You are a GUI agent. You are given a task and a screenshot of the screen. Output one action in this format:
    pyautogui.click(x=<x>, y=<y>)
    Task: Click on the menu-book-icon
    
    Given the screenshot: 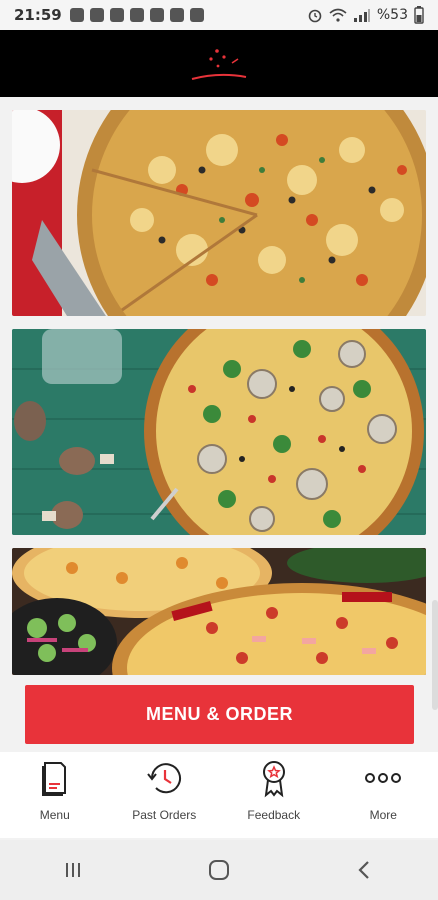 What is the action you would take?
    pyautogui.click(x=53, y=779)
    